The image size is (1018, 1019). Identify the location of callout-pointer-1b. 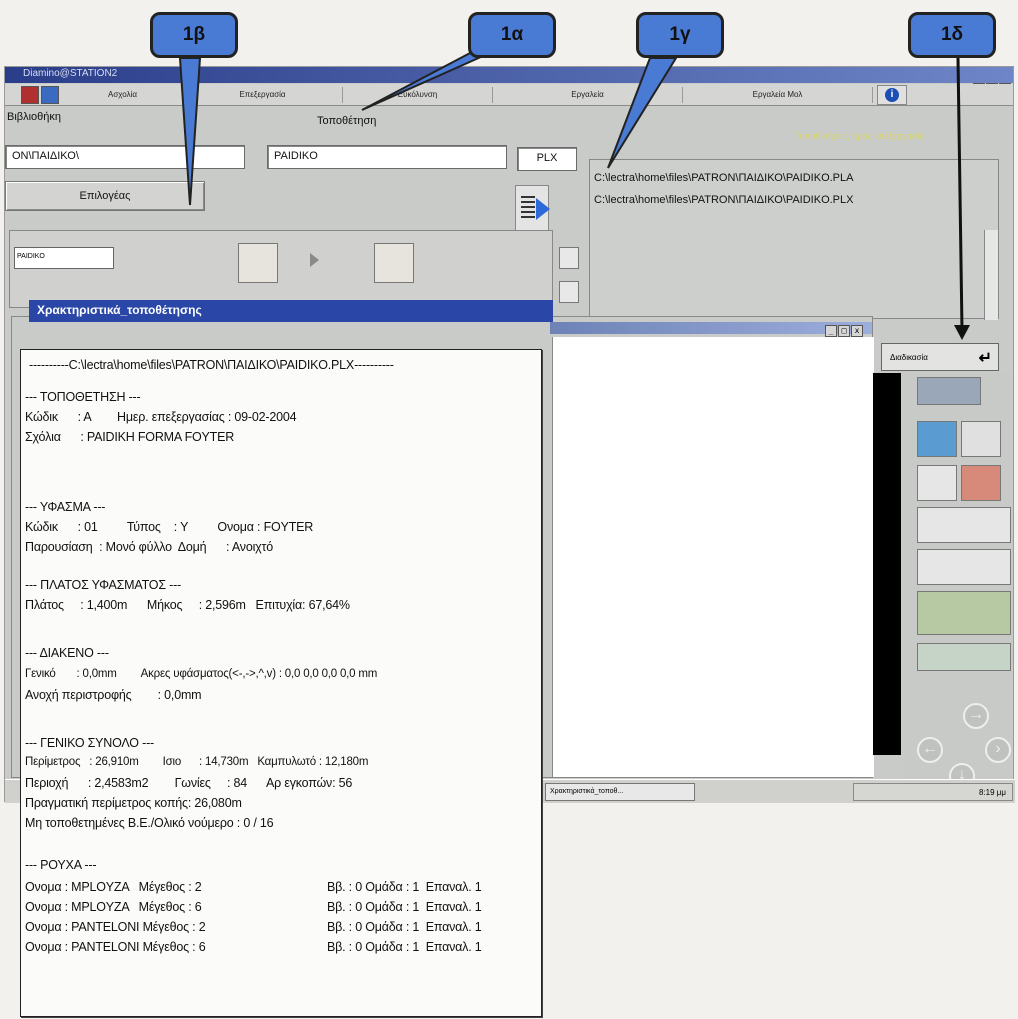
(190, 131).